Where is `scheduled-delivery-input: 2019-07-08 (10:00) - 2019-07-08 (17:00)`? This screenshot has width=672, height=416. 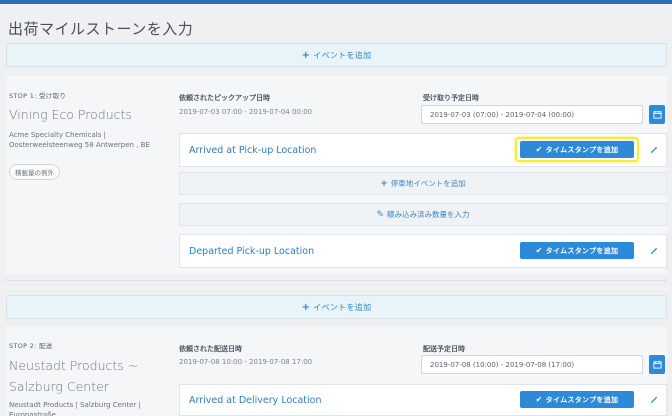 scheduled-delivery-input: 2019-07-08 (10:00) - 2019-07-08 (17:00) is located at coordinates (532, 364).